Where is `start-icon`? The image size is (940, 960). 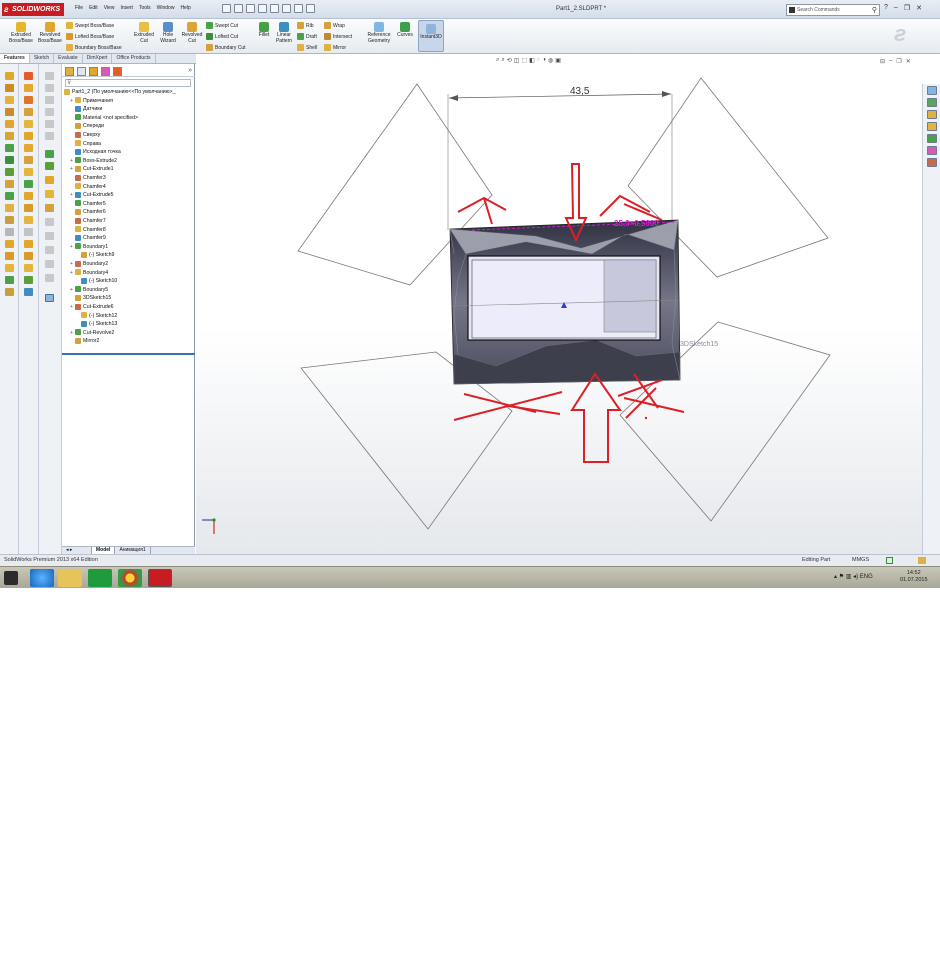
start-icon is located at coordinates (11, 578).